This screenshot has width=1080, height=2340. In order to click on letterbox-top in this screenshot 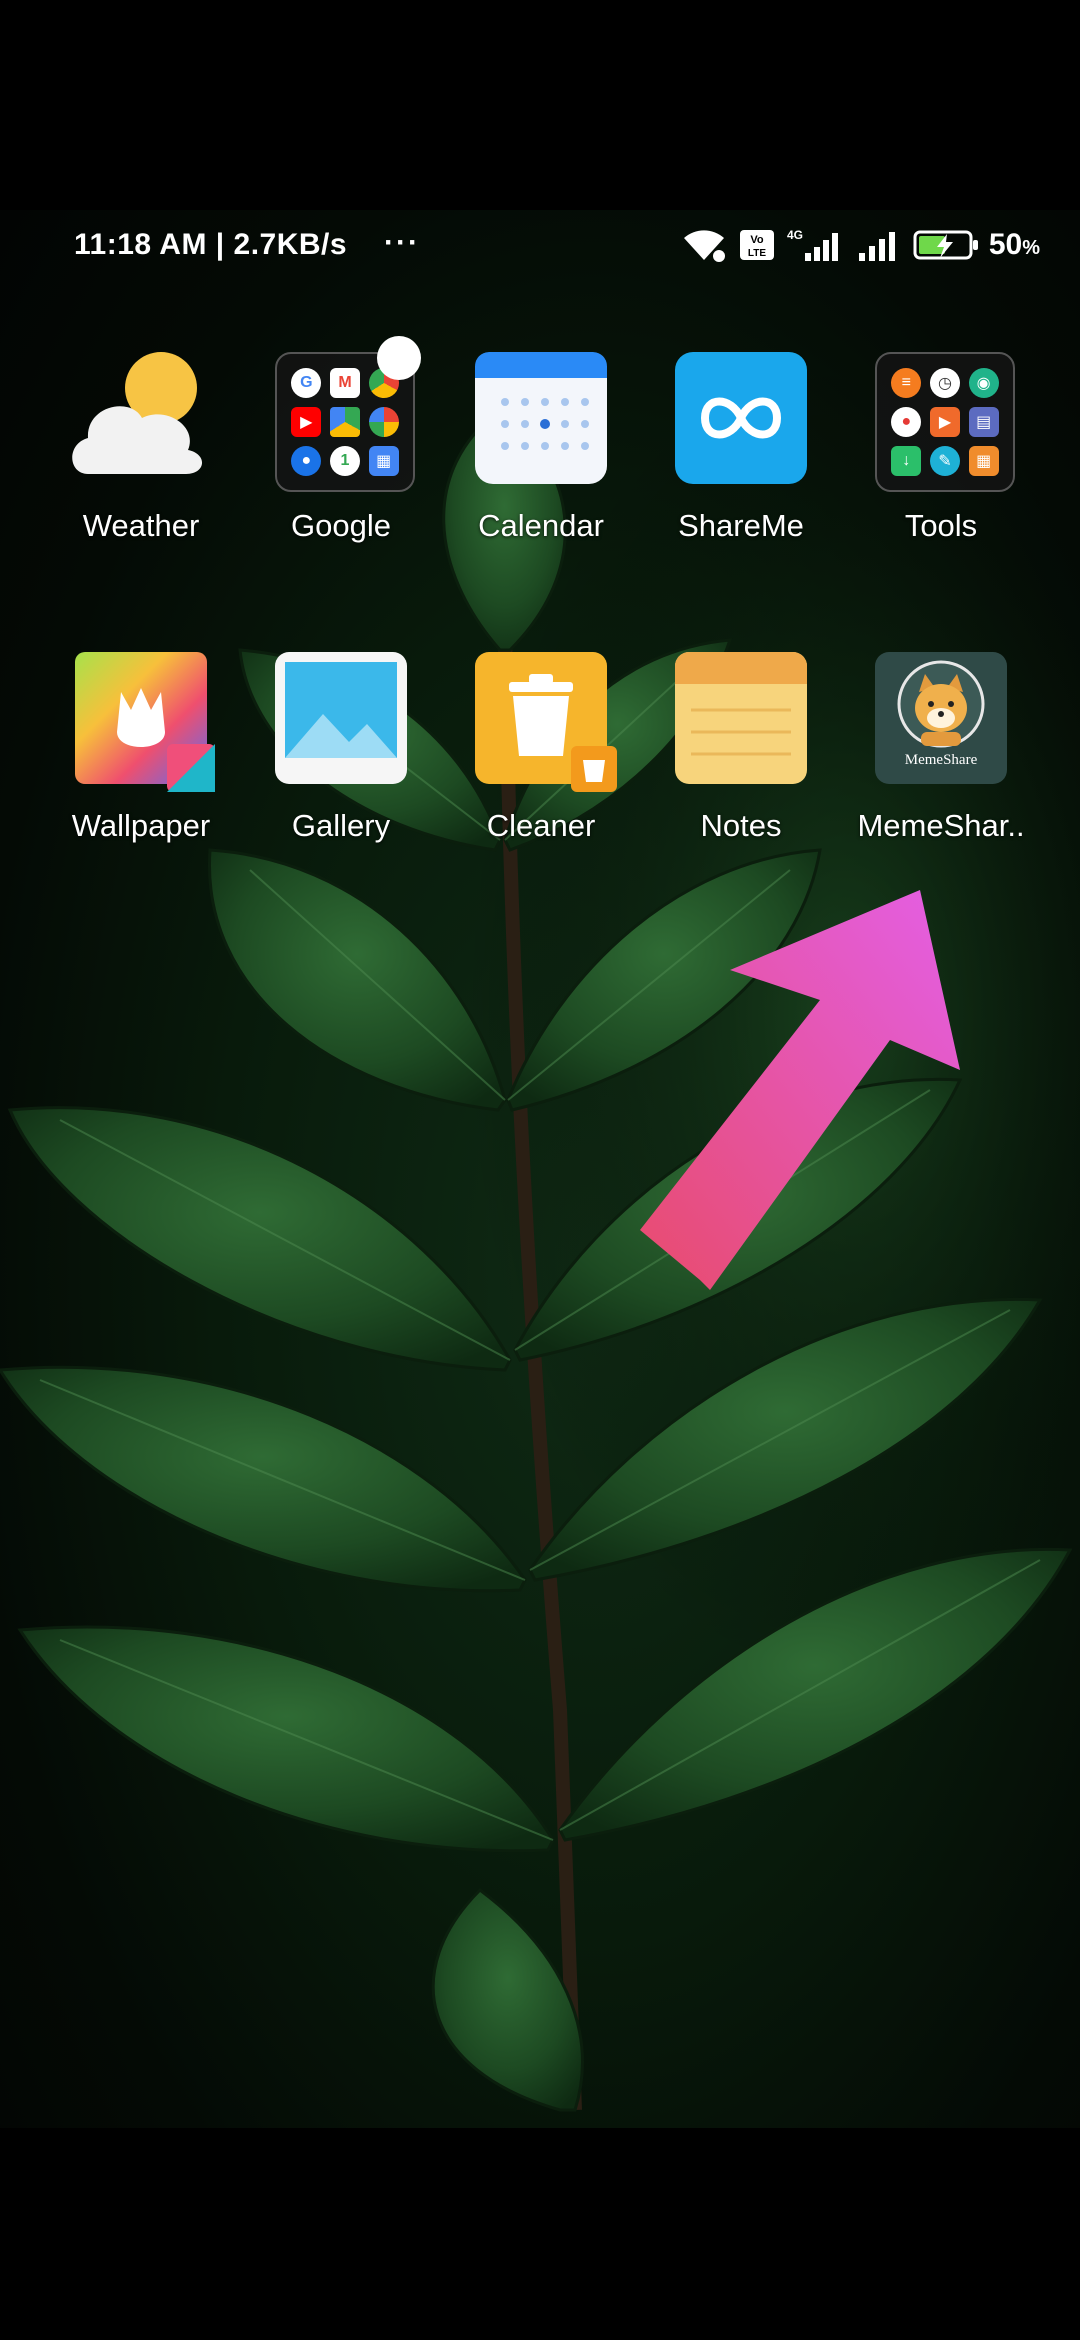, I will do `click(540, 105)`.